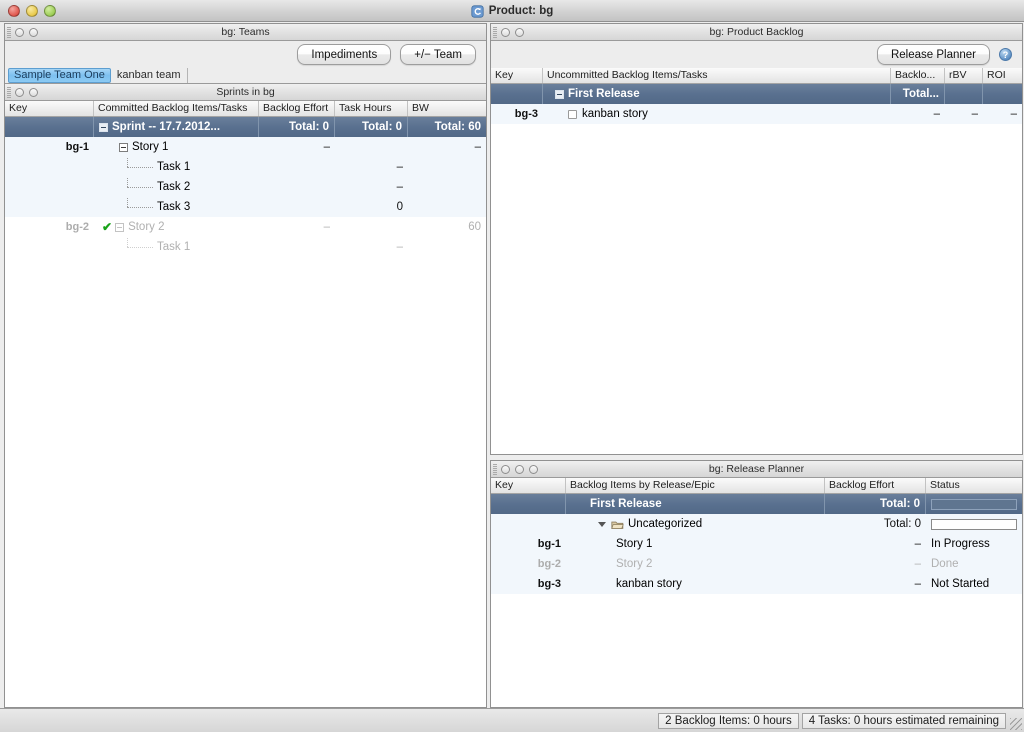 The width and height of the screenshot is (1024, 732). I want to click on column-header-uncommitted: Uncommitted Backlog Items/Tasks, so click(717, 75).